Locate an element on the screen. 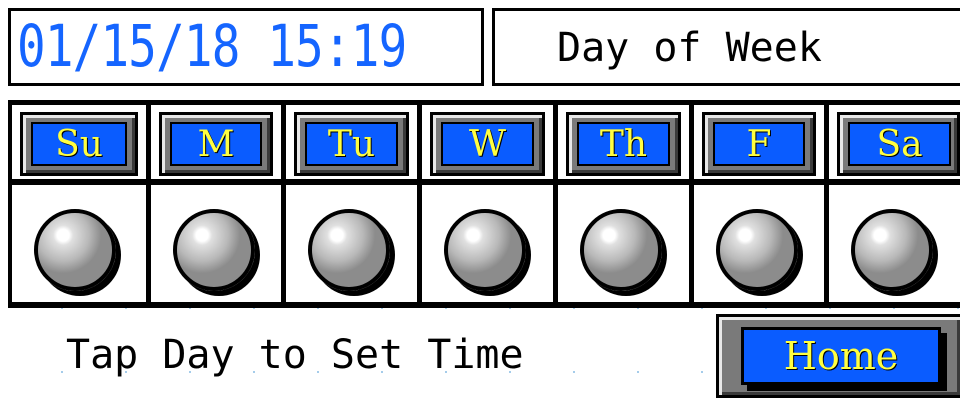 Image resolution: width=960 pixels, height=404 pixels. day-button-th: Th is located at coordinates (623, 144).